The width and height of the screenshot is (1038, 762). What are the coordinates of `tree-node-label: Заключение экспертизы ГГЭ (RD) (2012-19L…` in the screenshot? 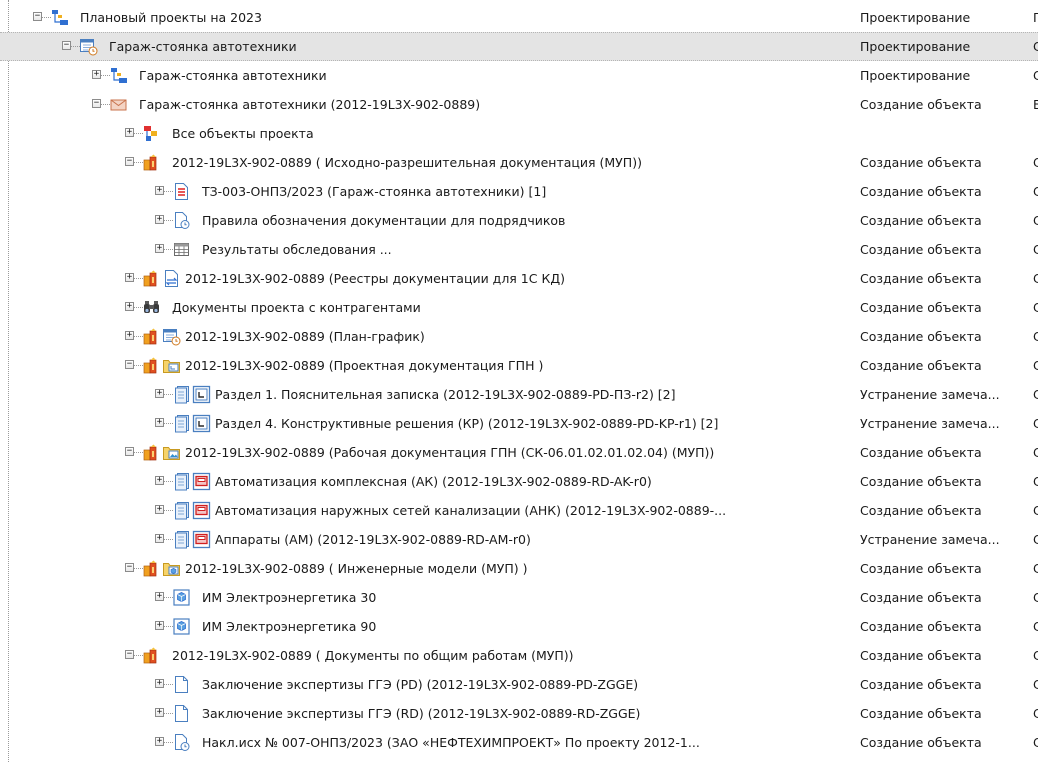 It's located at (421, 713).